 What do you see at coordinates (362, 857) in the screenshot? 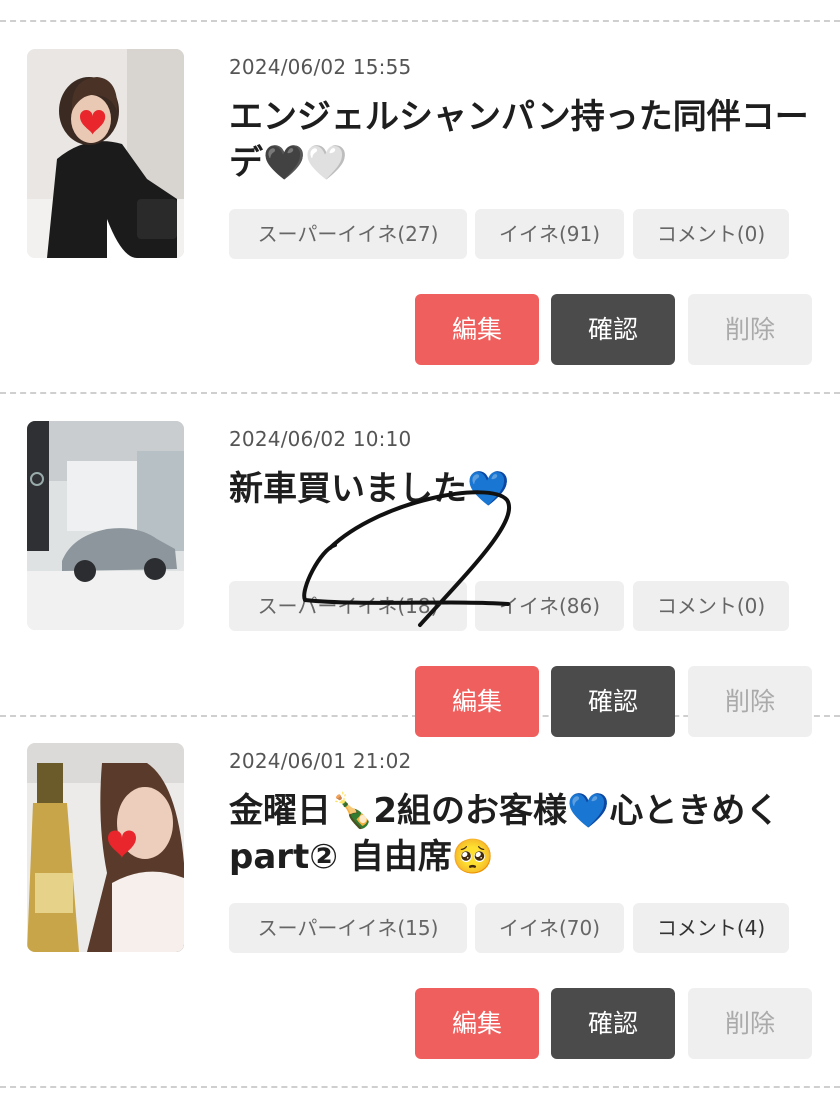
I see `post-title-line: part② 自由席🥺` at bounding box center [362, 857].